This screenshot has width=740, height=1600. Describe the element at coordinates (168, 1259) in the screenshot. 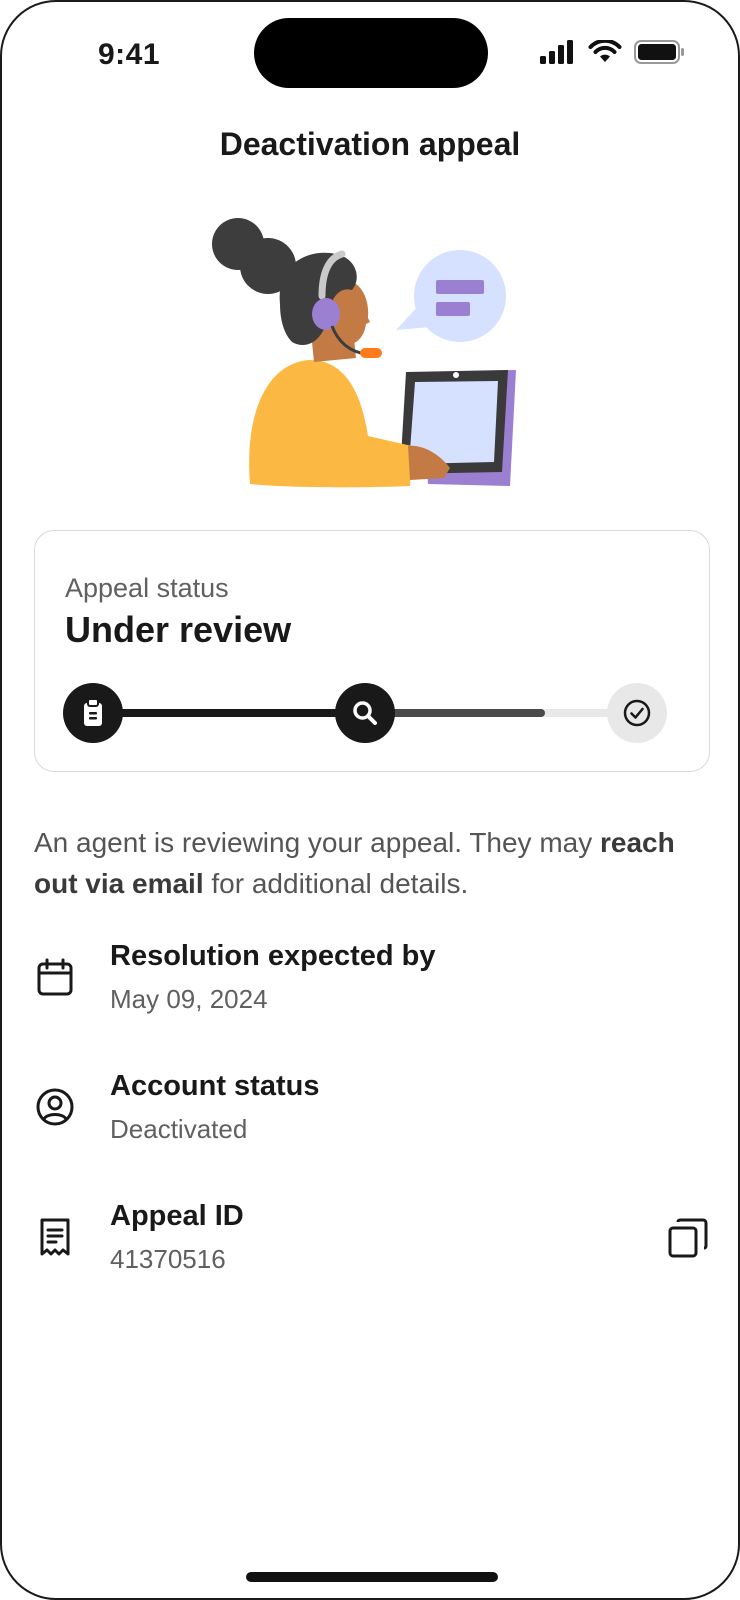

I see `appeal-id-value: 41370516` at that location.